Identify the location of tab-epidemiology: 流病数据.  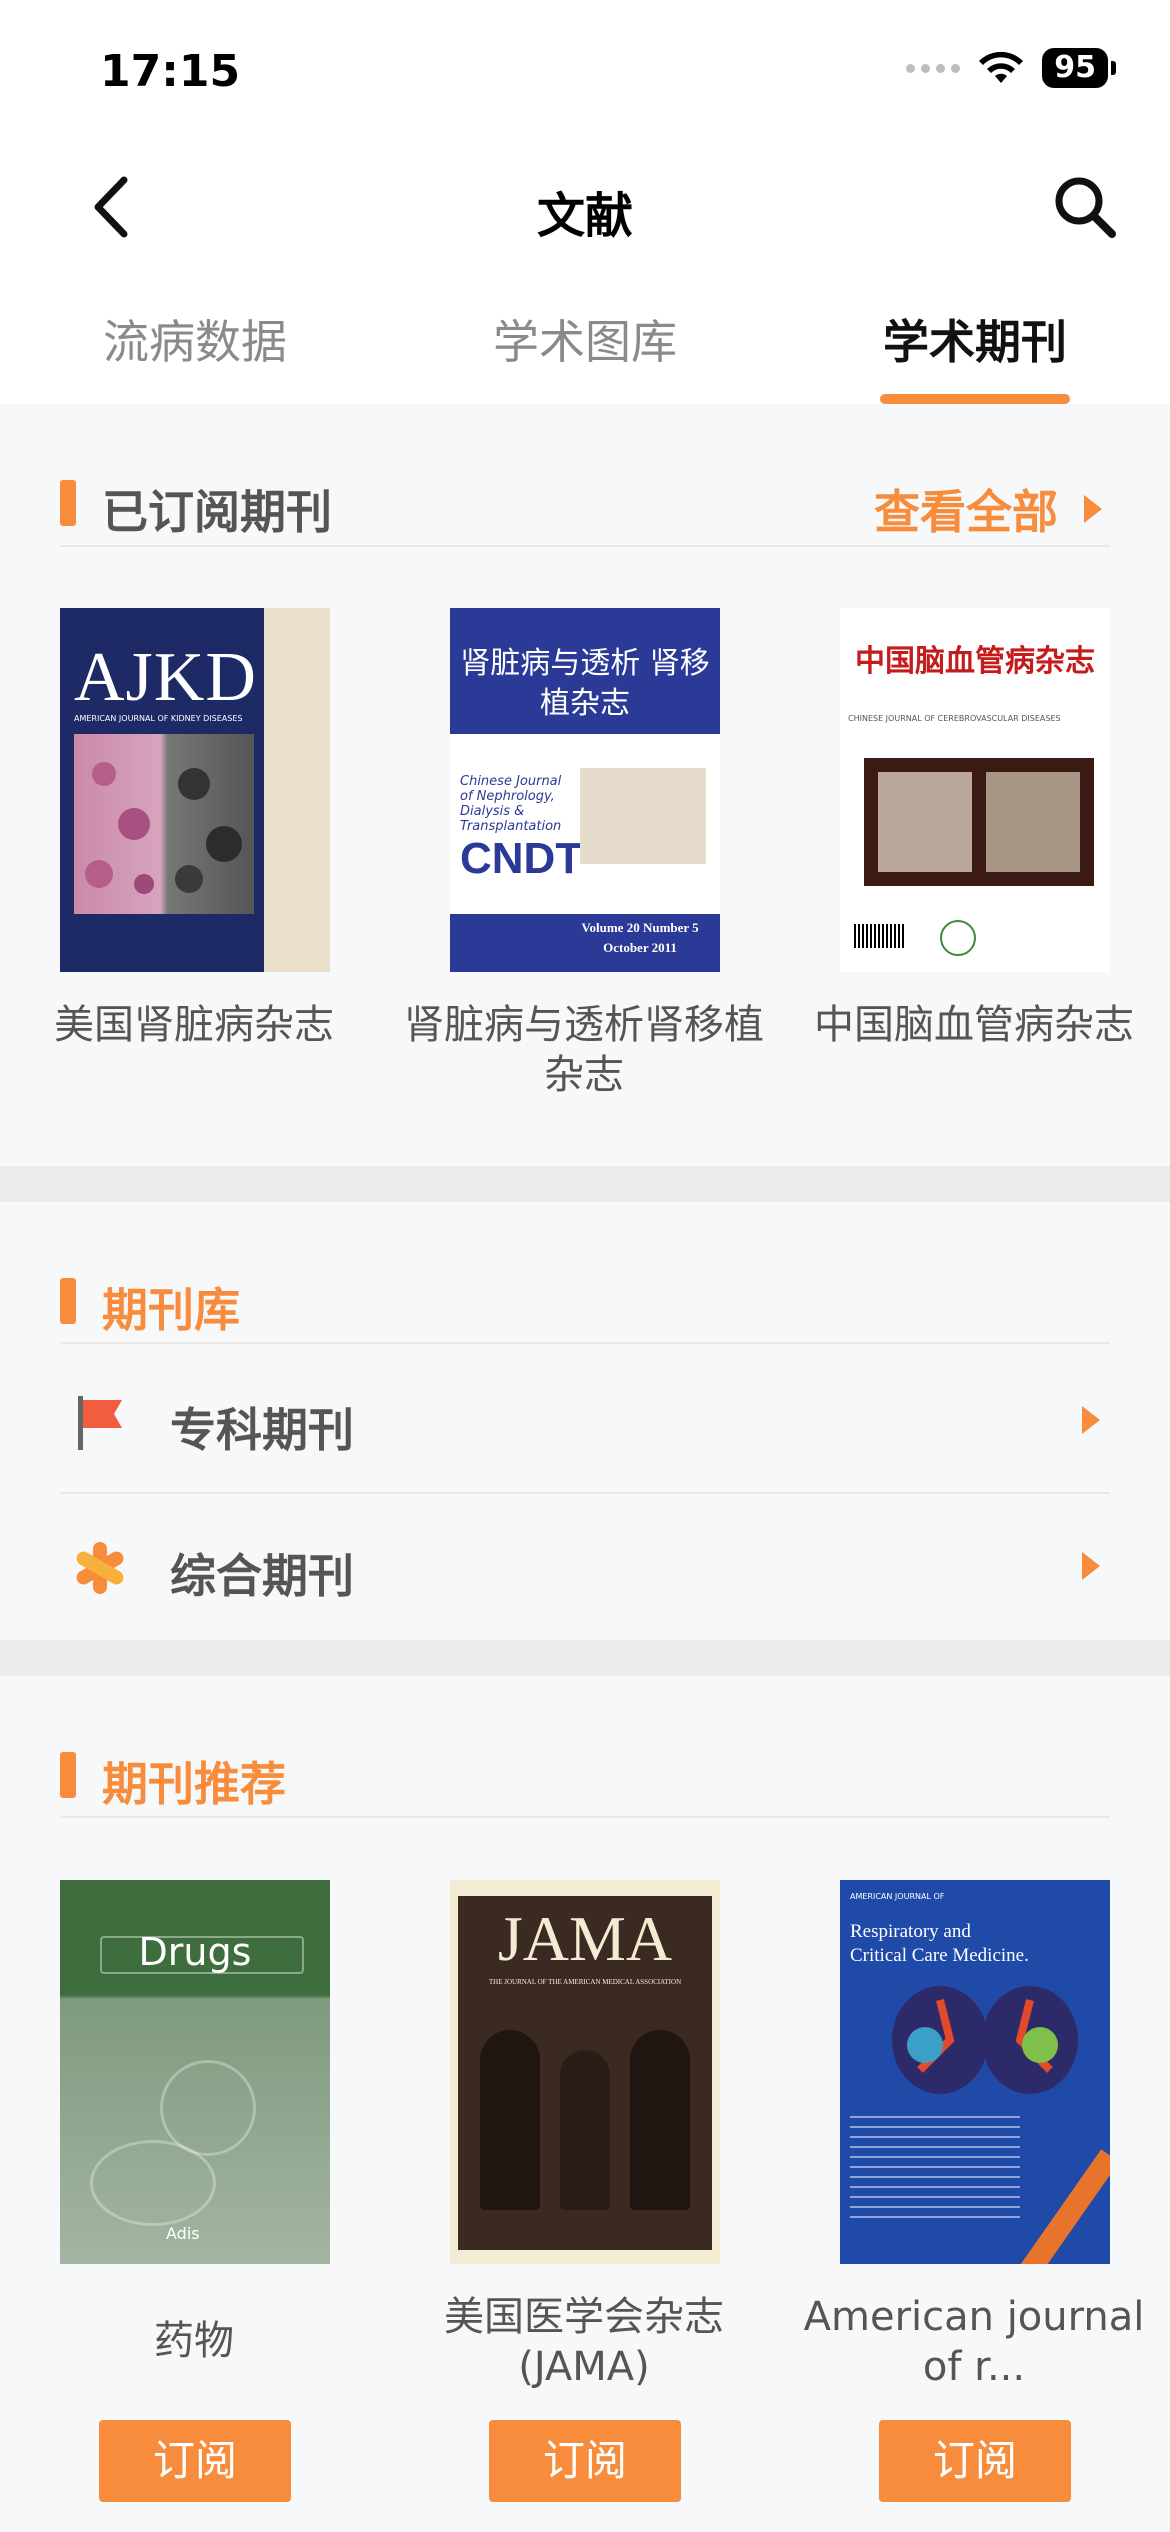
(195, 355).